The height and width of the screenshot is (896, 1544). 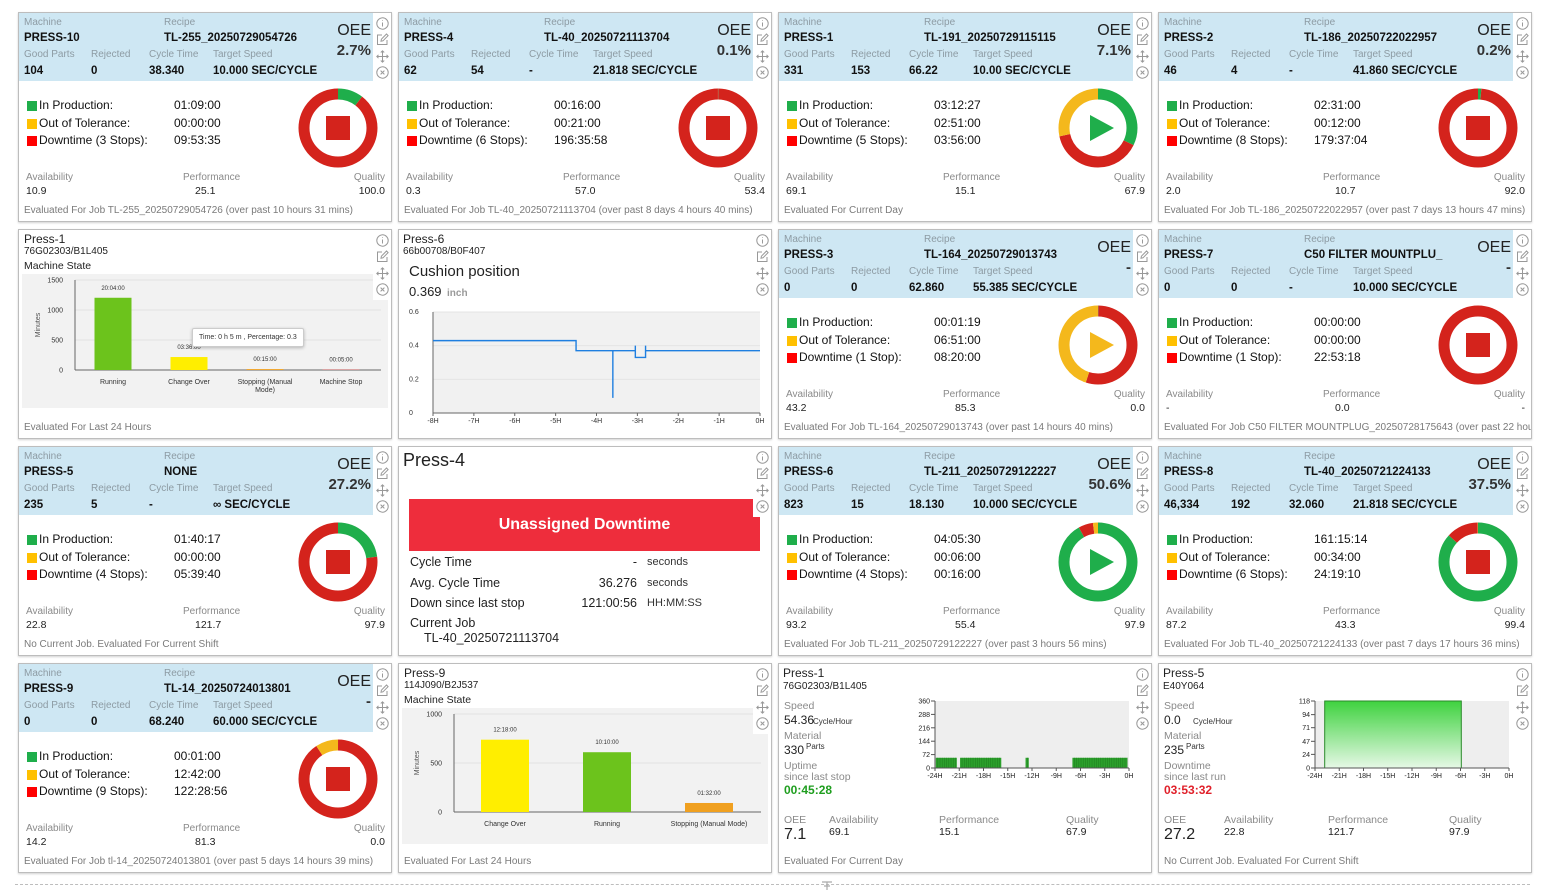 What do you see at coordinates (1494, 465) in the screenshot?
I see `oee-label: OEE` at bounding box center [1494, 465].